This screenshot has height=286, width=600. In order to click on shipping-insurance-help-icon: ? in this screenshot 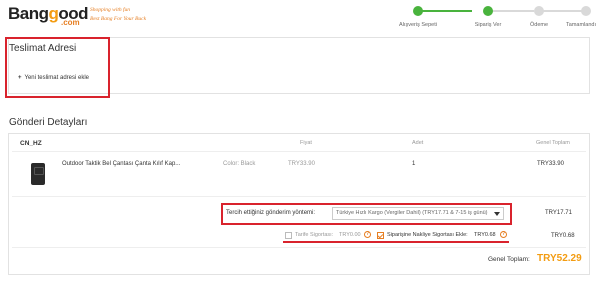, I will do `click(503, 234)`.